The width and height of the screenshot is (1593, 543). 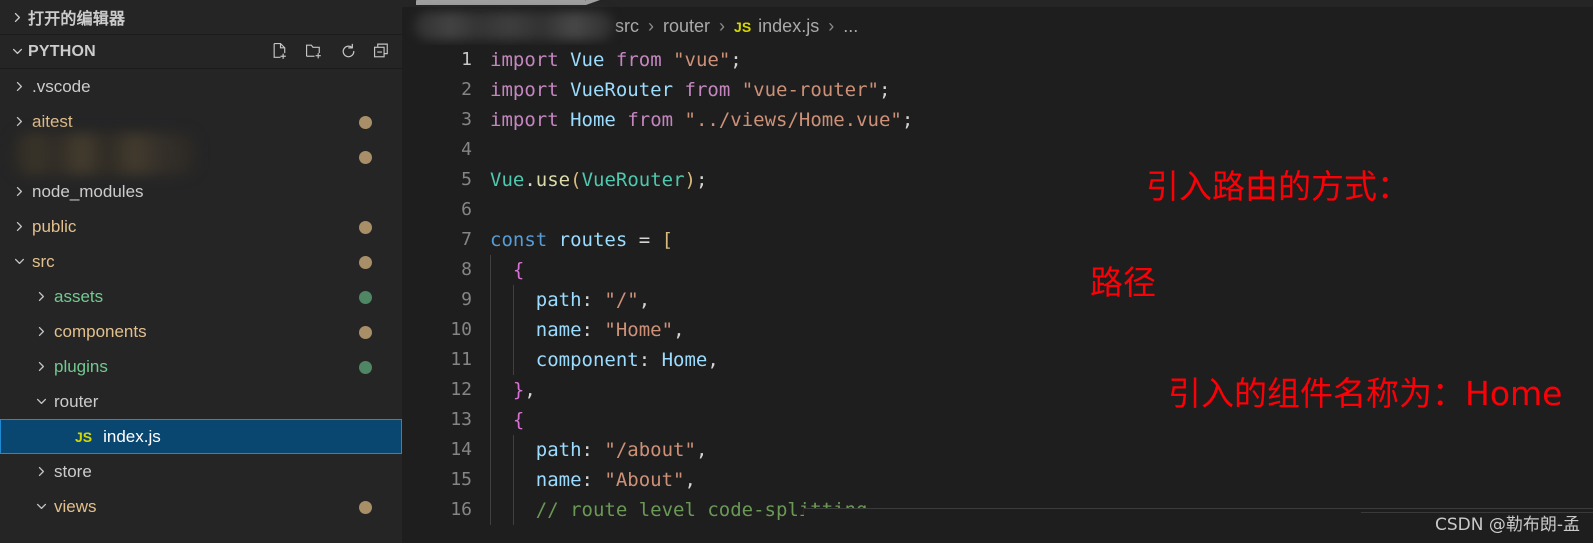 What do you see at coordinates (61, 86) in the screenshot?
I see `tree-item-label: .vscode` at bounding box center [61, 86].